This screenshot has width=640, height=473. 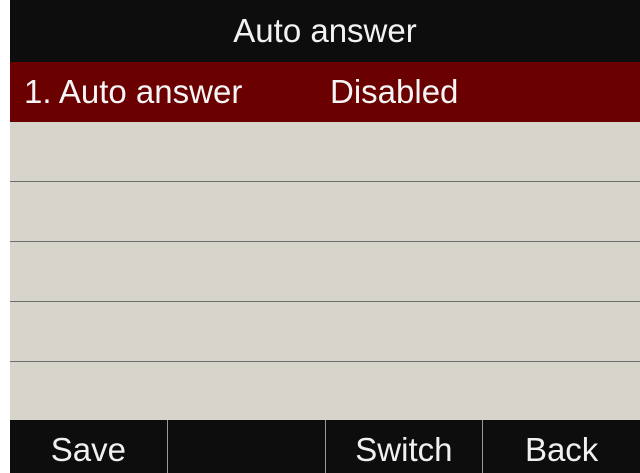 I want to click on save-softkey: Save, so click(x=88, y=446).